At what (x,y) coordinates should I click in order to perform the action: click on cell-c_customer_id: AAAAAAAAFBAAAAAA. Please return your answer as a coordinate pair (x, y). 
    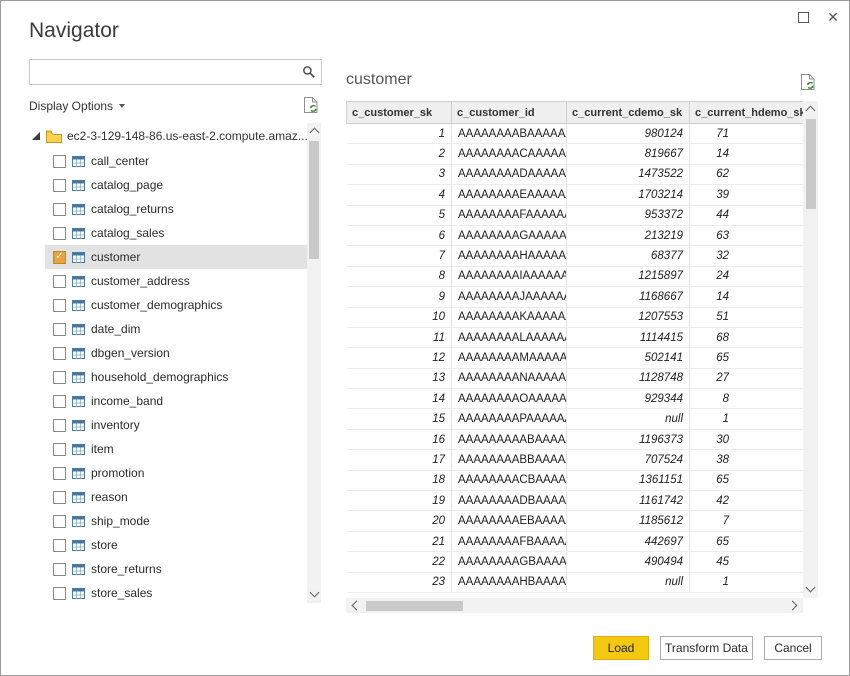
    Looking at the image, I should click on (509, 542).